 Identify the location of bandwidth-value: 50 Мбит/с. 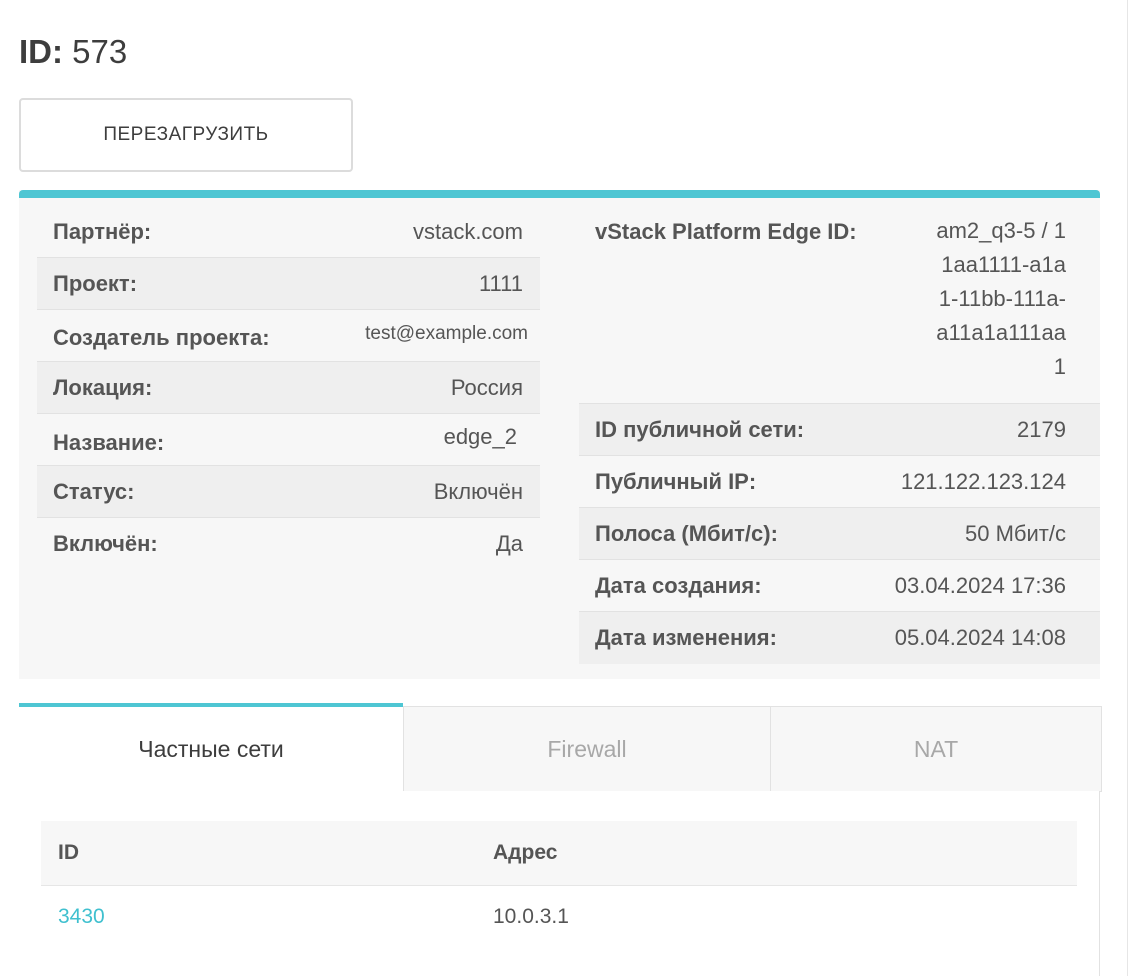
(1015, 533).